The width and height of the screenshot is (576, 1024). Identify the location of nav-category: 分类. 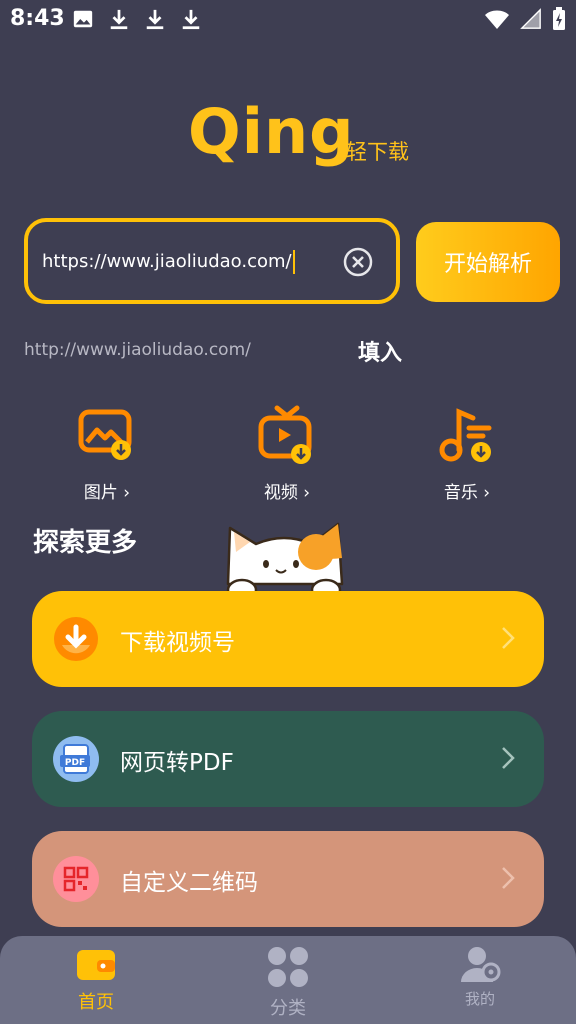
(288, 982).